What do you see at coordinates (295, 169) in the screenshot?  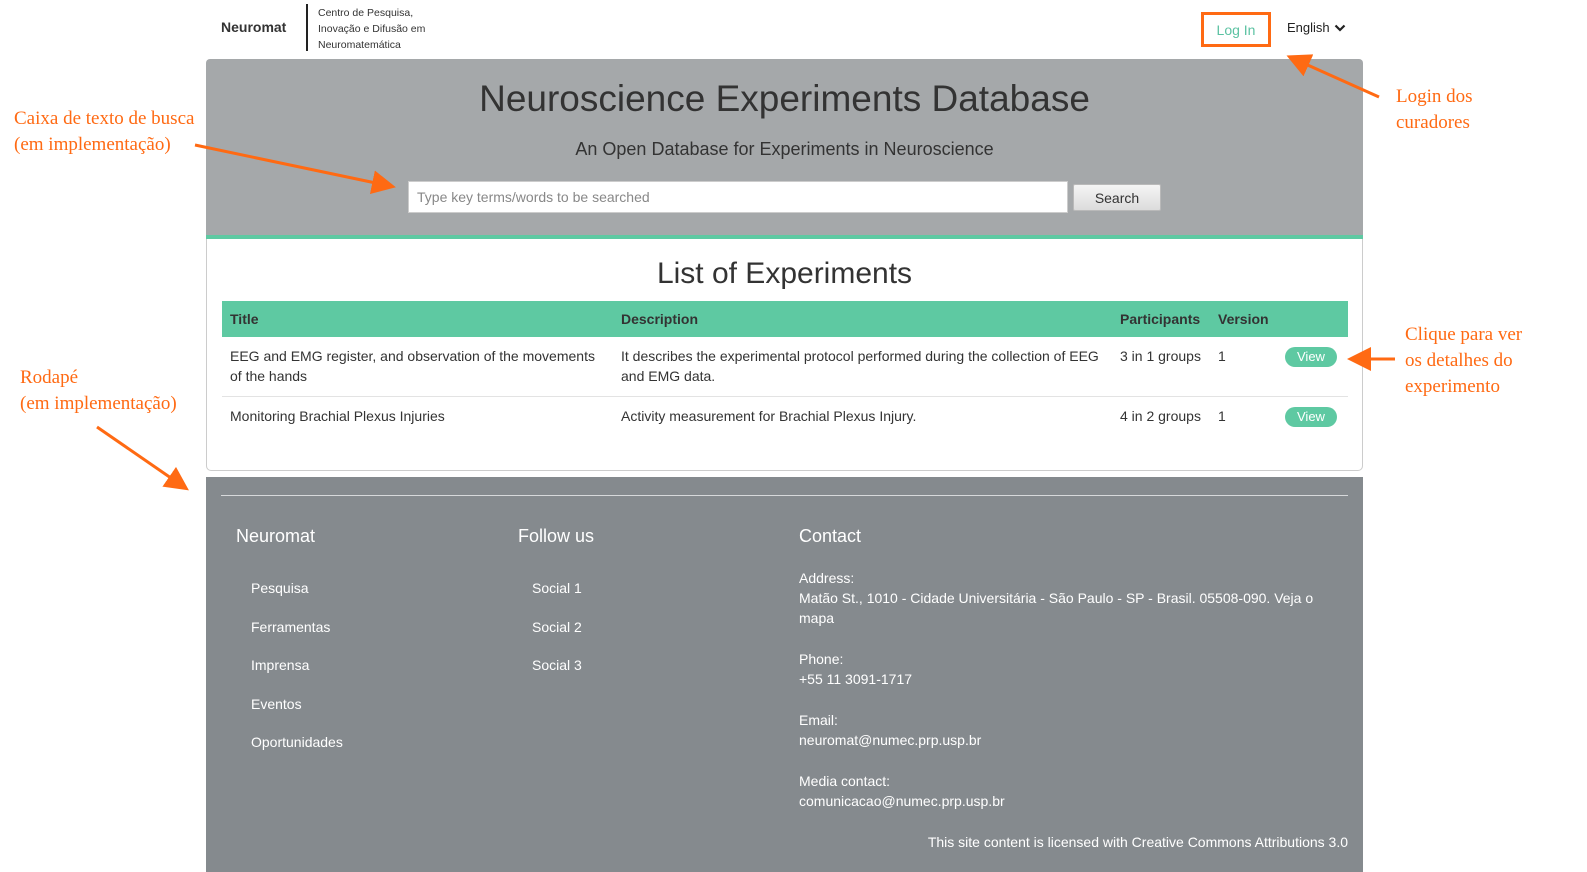 I see `arrow-to-search` at bounding box center [295, 169].